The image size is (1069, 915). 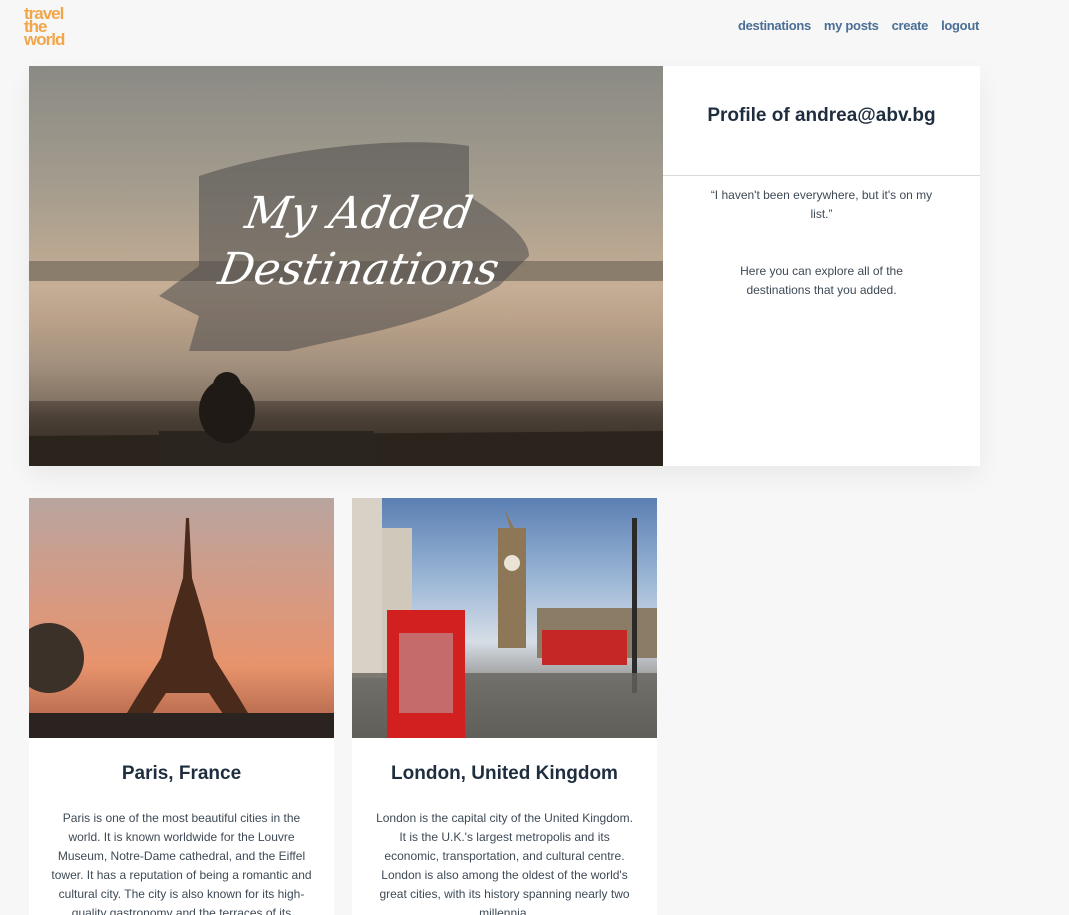 I want to click on nav-logout: logout, so click(x=960, y=25).